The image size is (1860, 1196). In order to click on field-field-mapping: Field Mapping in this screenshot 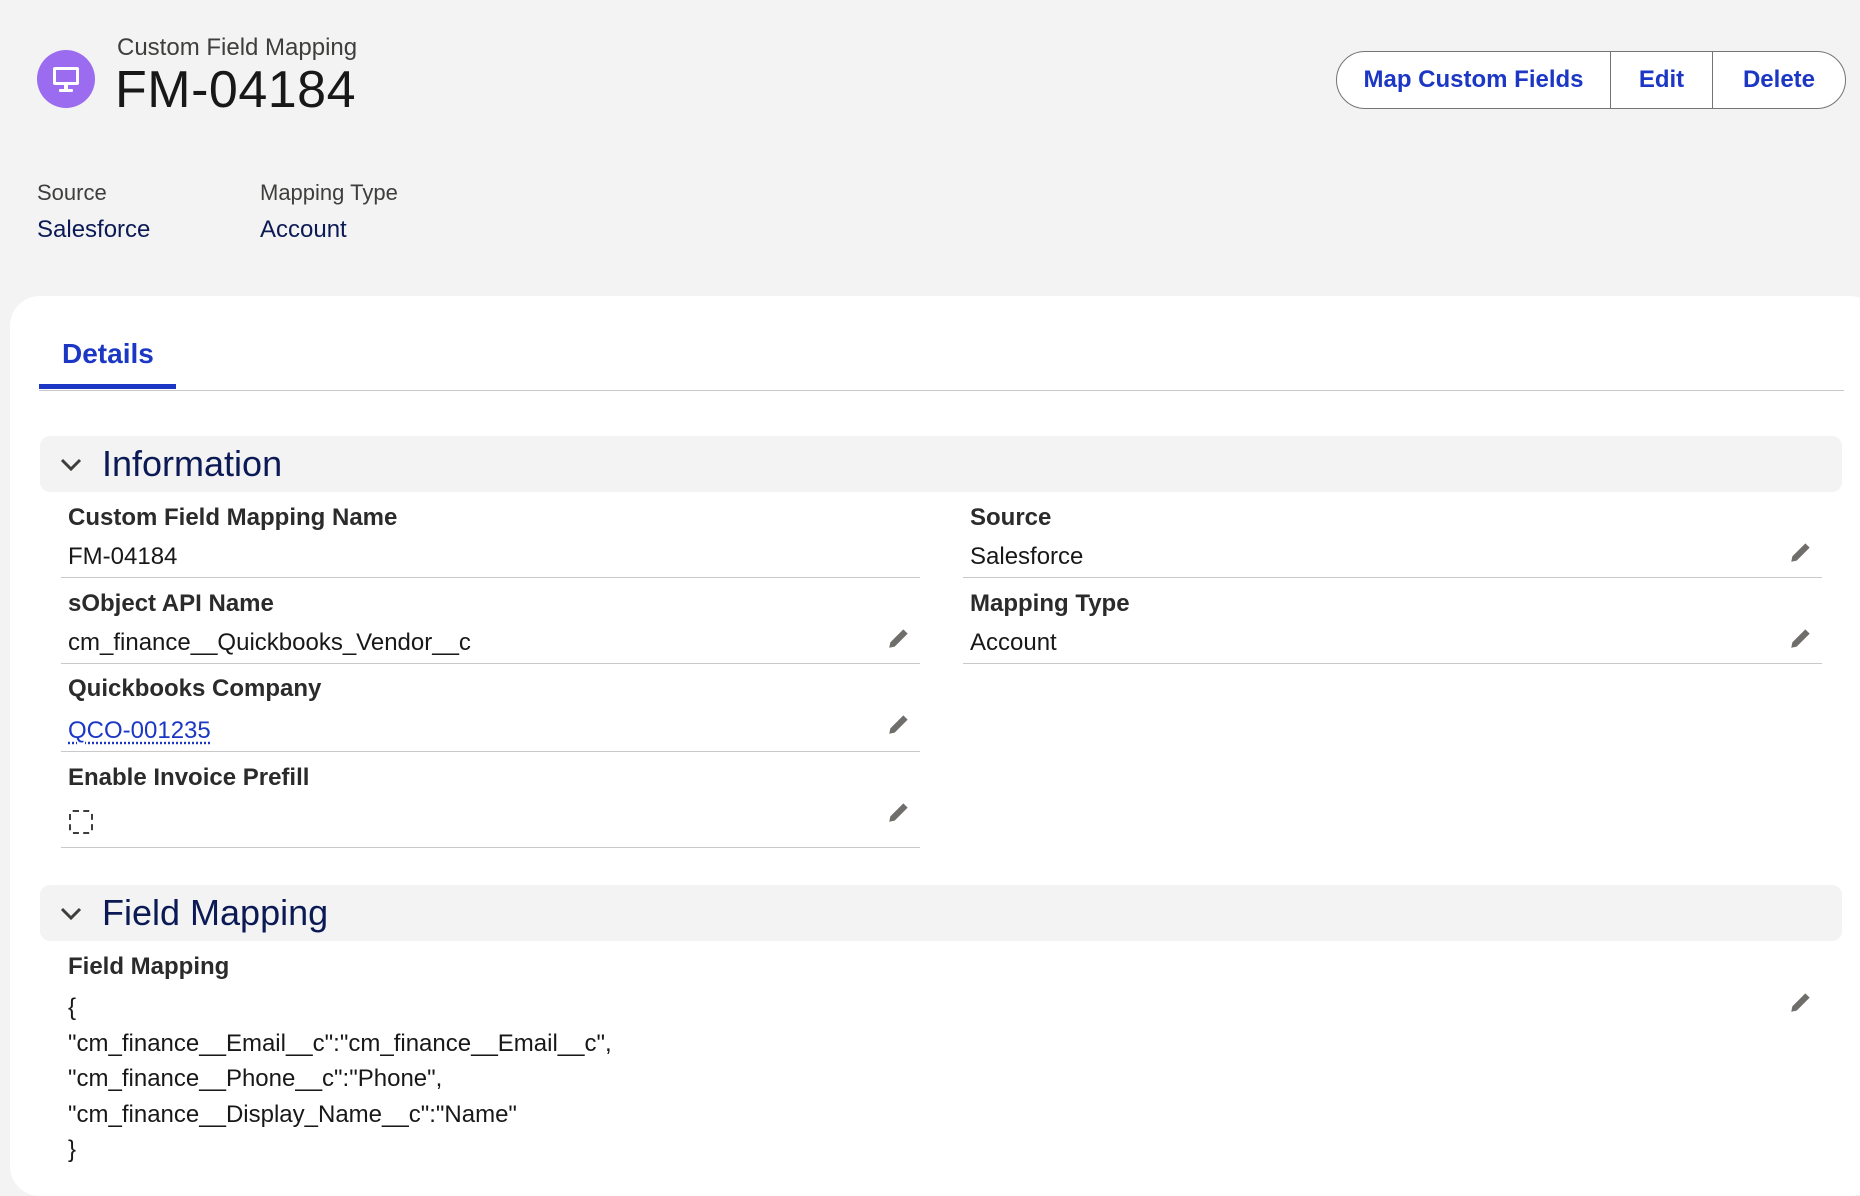, I will do `click(148, 967)`.